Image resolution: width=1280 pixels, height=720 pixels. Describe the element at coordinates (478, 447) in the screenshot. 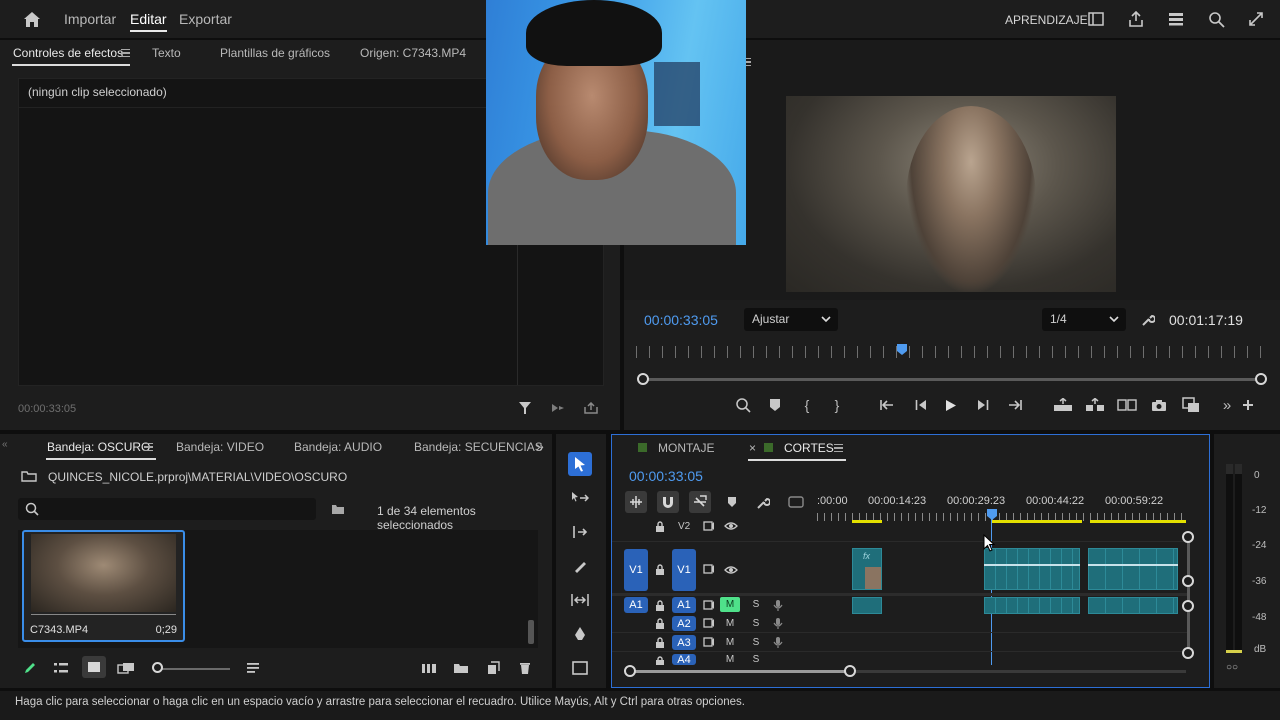

I see `tab-bin-sequences: Bandeja: SECUENCIAS` at that location.